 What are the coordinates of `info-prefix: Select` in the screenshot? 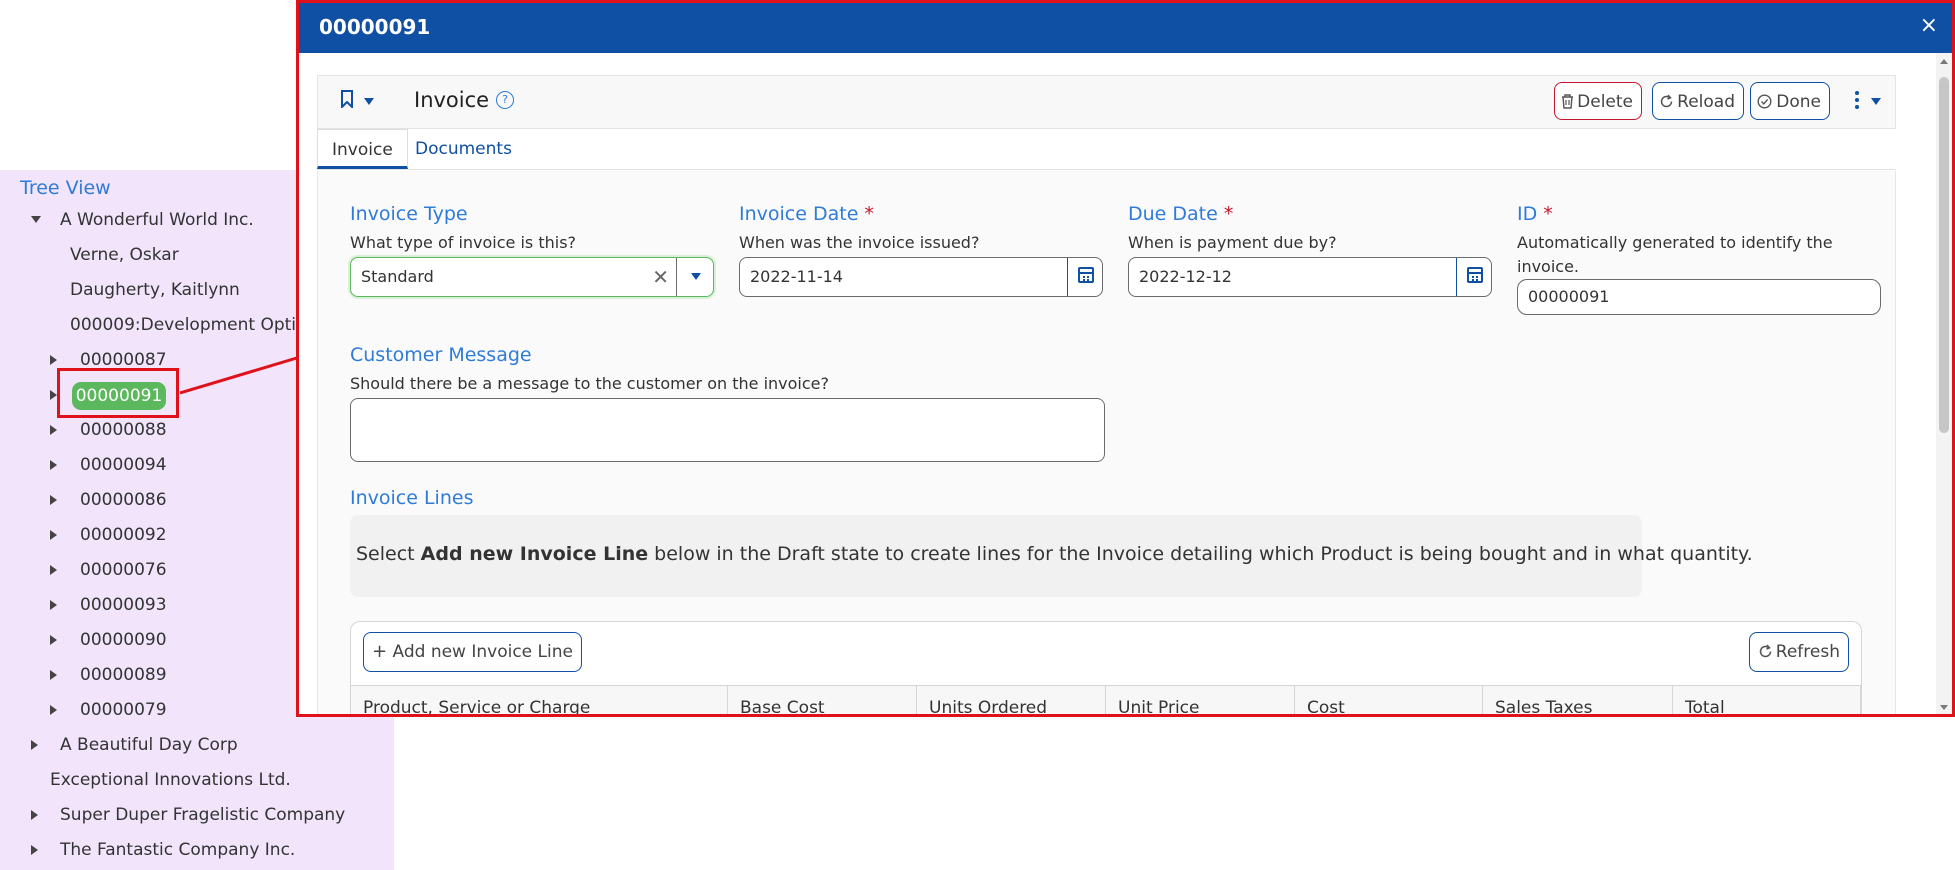 It's located at (385, 554).